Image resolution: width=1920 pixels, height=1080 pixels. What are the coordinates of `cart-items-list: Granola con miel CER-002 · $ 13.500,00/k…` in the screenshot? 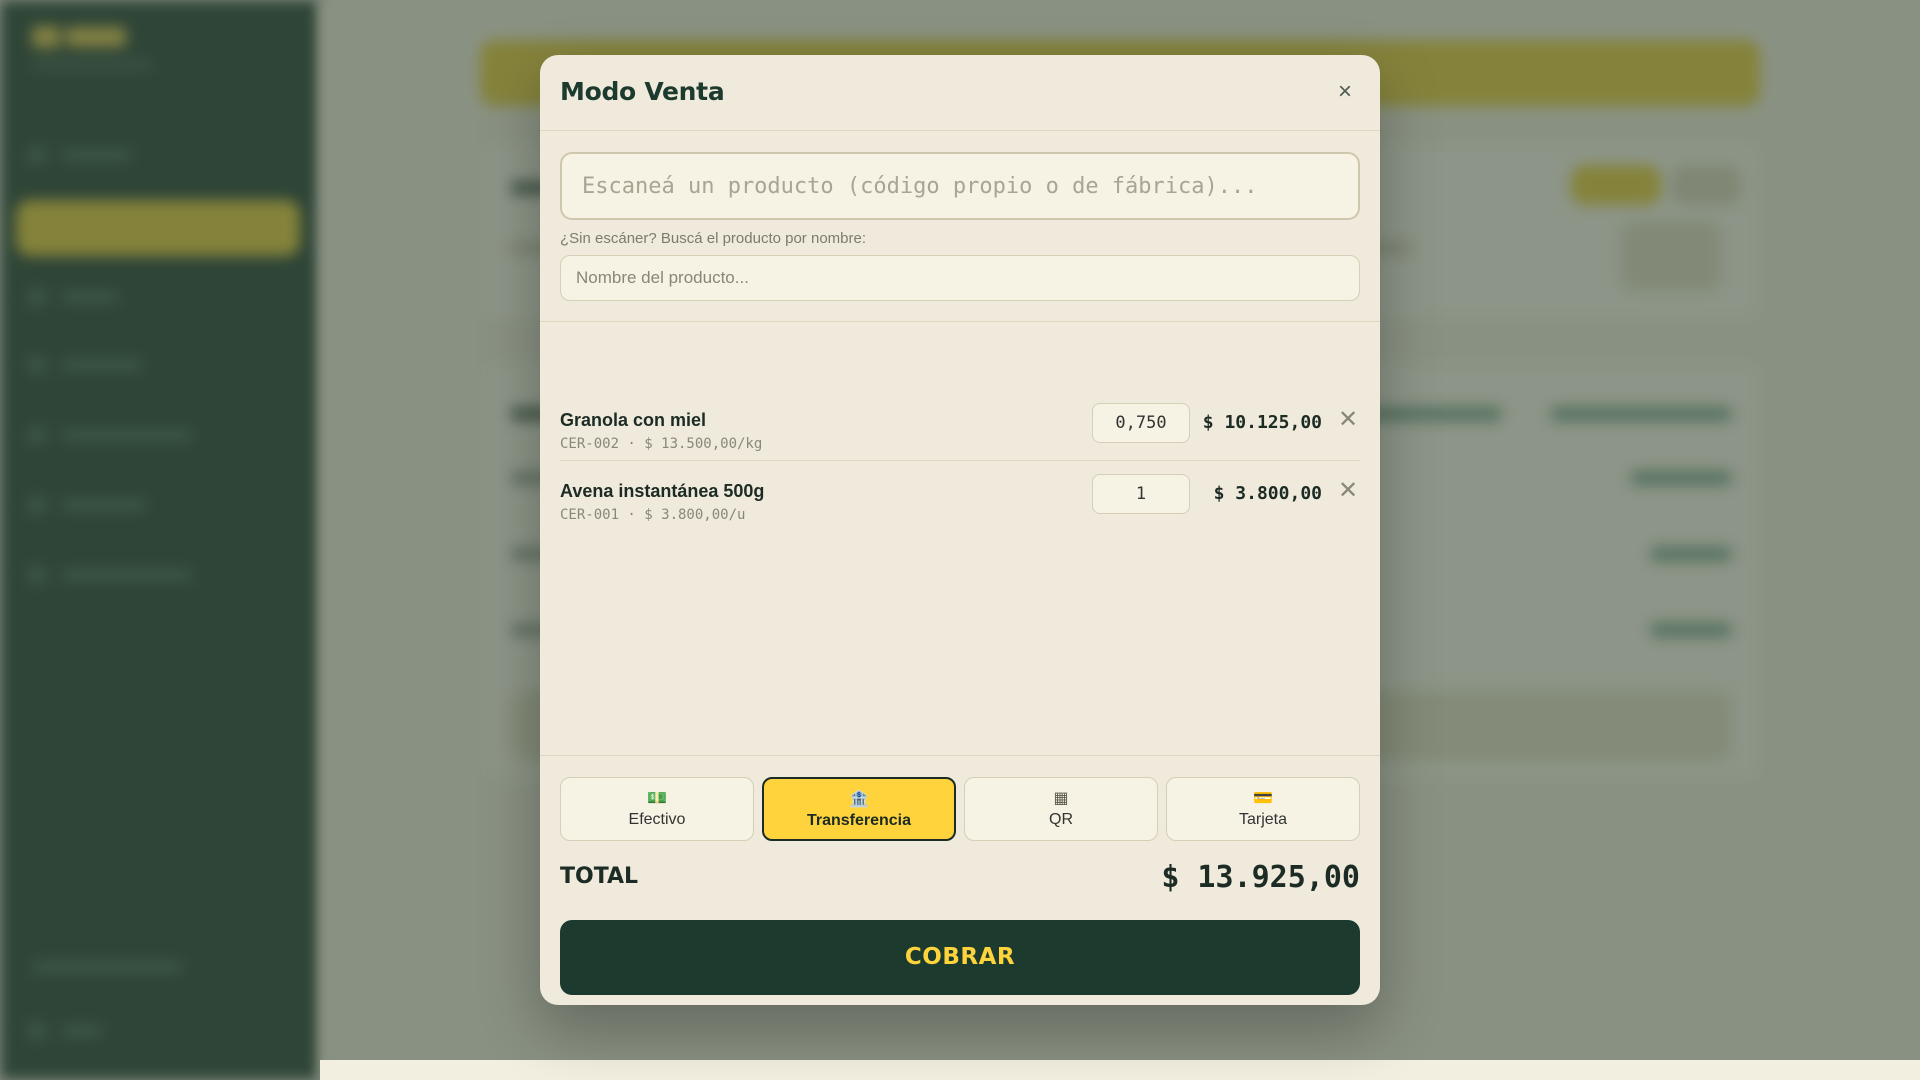 It's located at (960, 460).